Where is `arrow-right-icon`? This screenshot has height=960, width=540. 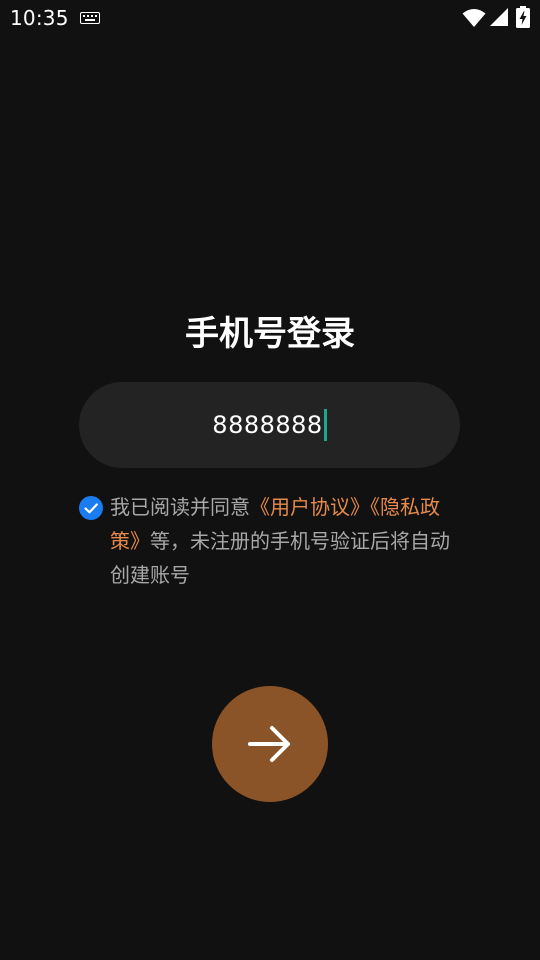 arrow-right-icon is located at coordinates (269, 744).